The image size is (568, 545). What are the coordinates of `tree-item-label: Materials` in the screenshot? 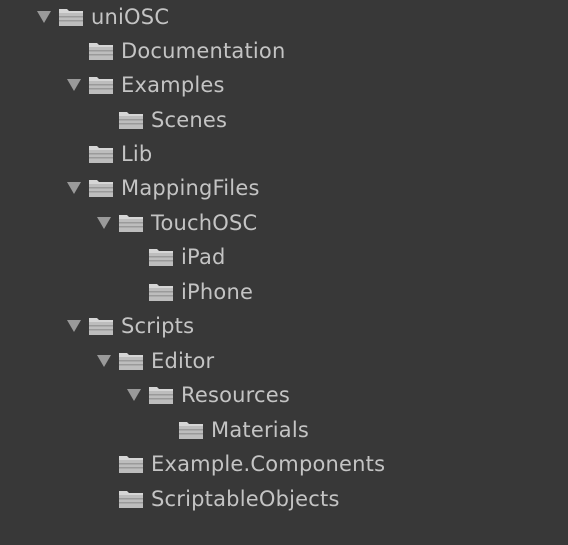 It's located at (260, 430).